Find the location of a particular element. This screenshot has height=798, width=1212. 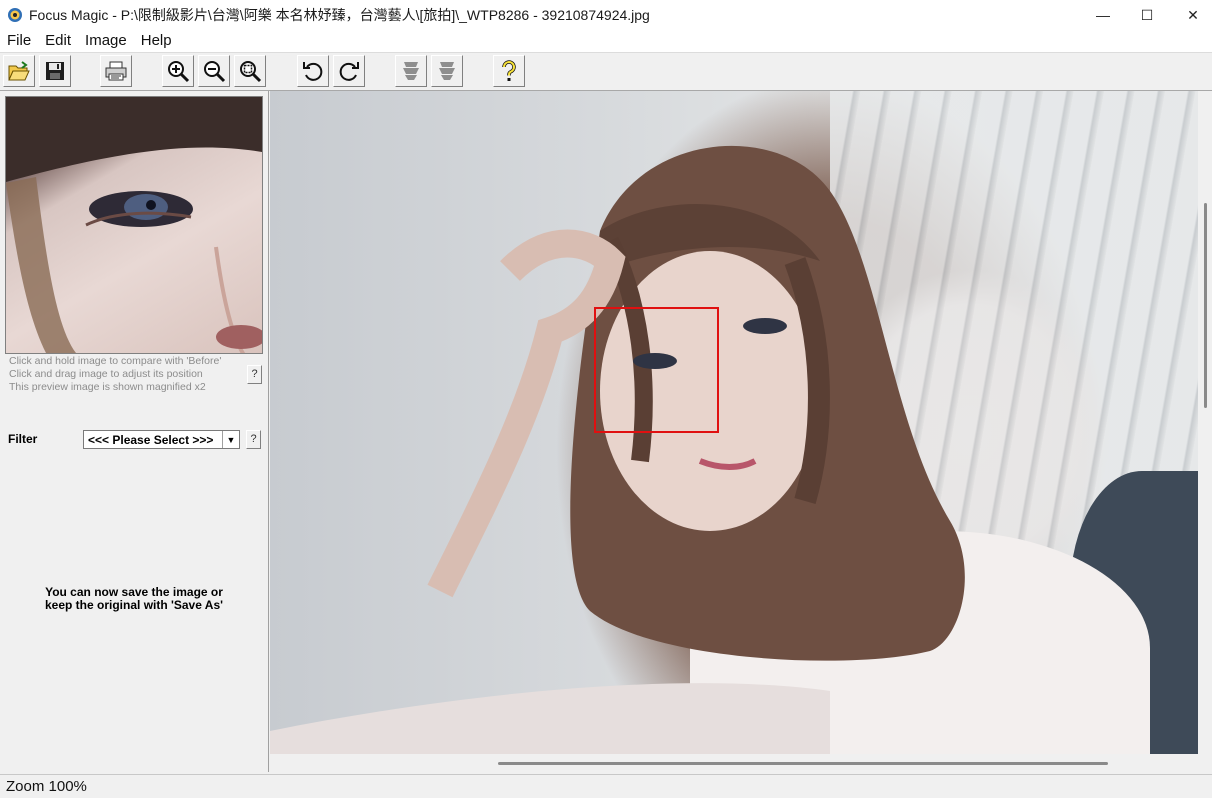

focus-selection-rect is located at coordinates (656, 370).